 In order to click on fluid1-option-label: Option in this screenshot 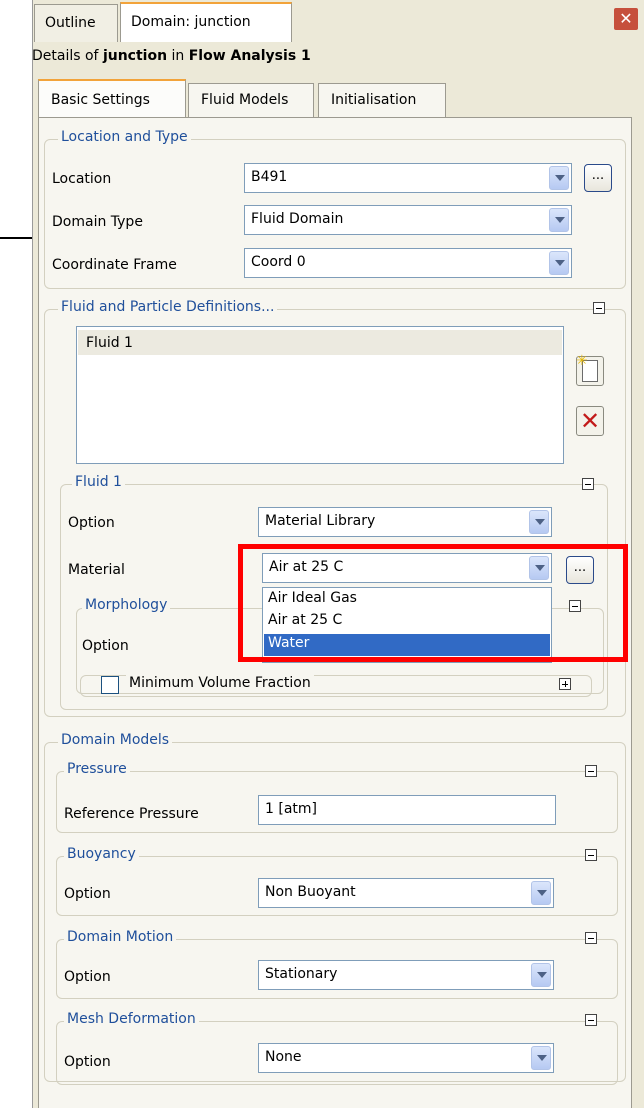, I will do `click(91, 523)`.